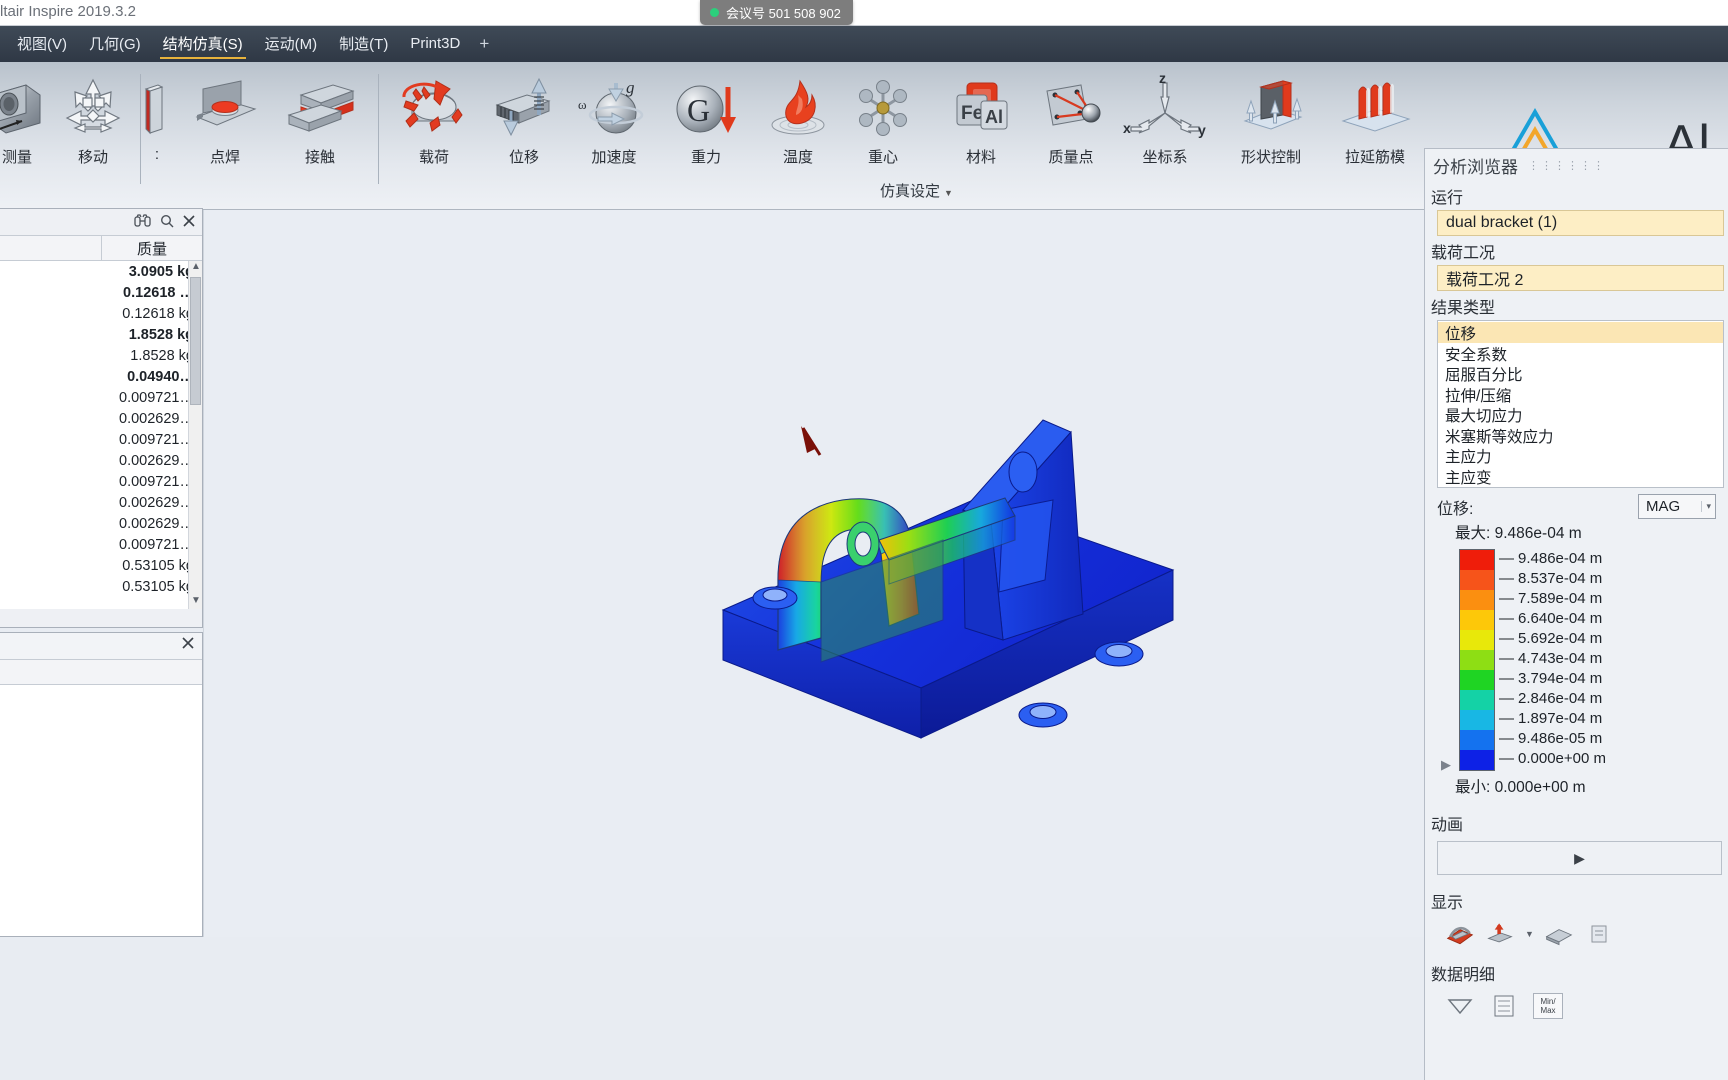  What do you see at coordinates (1580, 373) in the screenshot?
I see `result-type-option-percent-yield: 屈服百分比` at bounding box center [1580, 373].